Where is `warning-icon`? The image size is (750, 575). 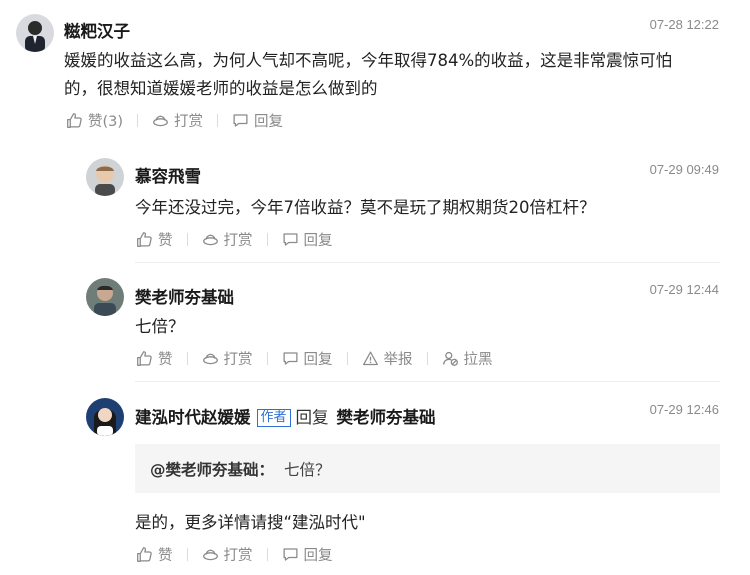
warning-icon is located at coordinates (370, 358).